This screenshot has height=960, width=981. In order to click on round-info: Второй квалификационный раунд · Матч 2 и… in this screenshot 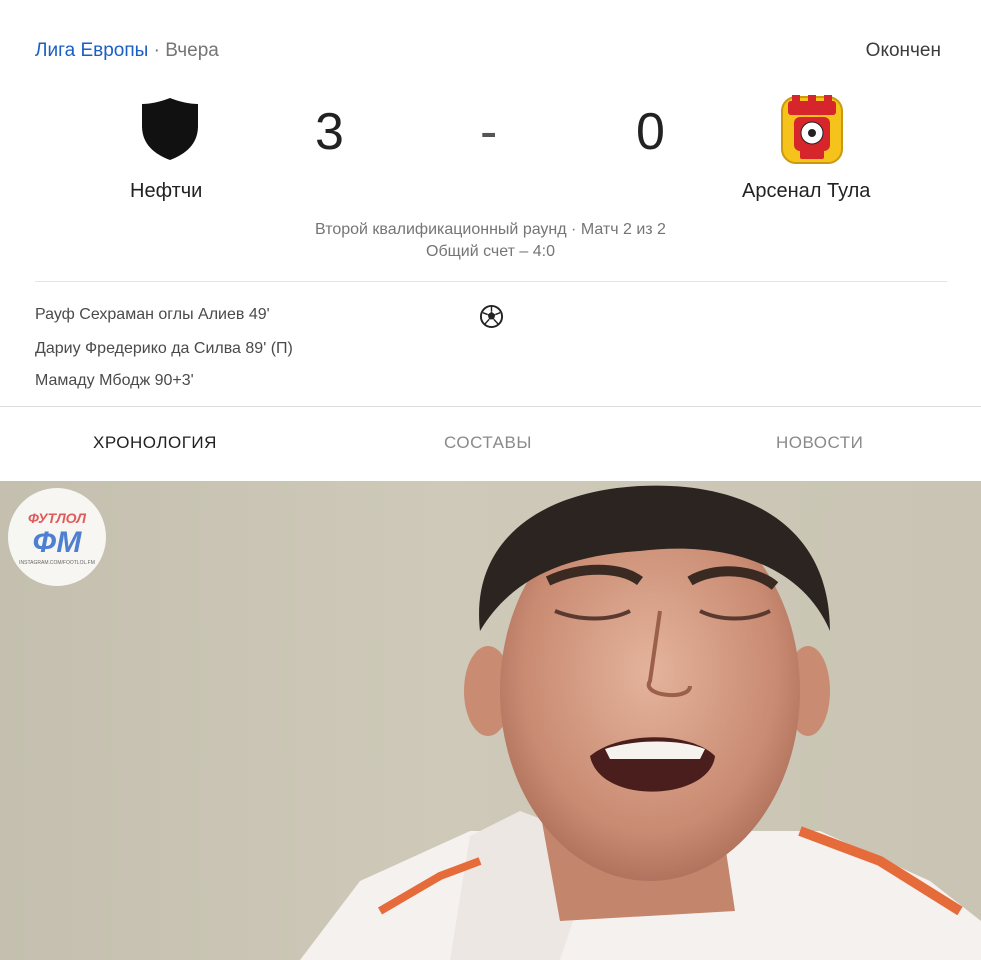, I will do `click(490, 229)`.